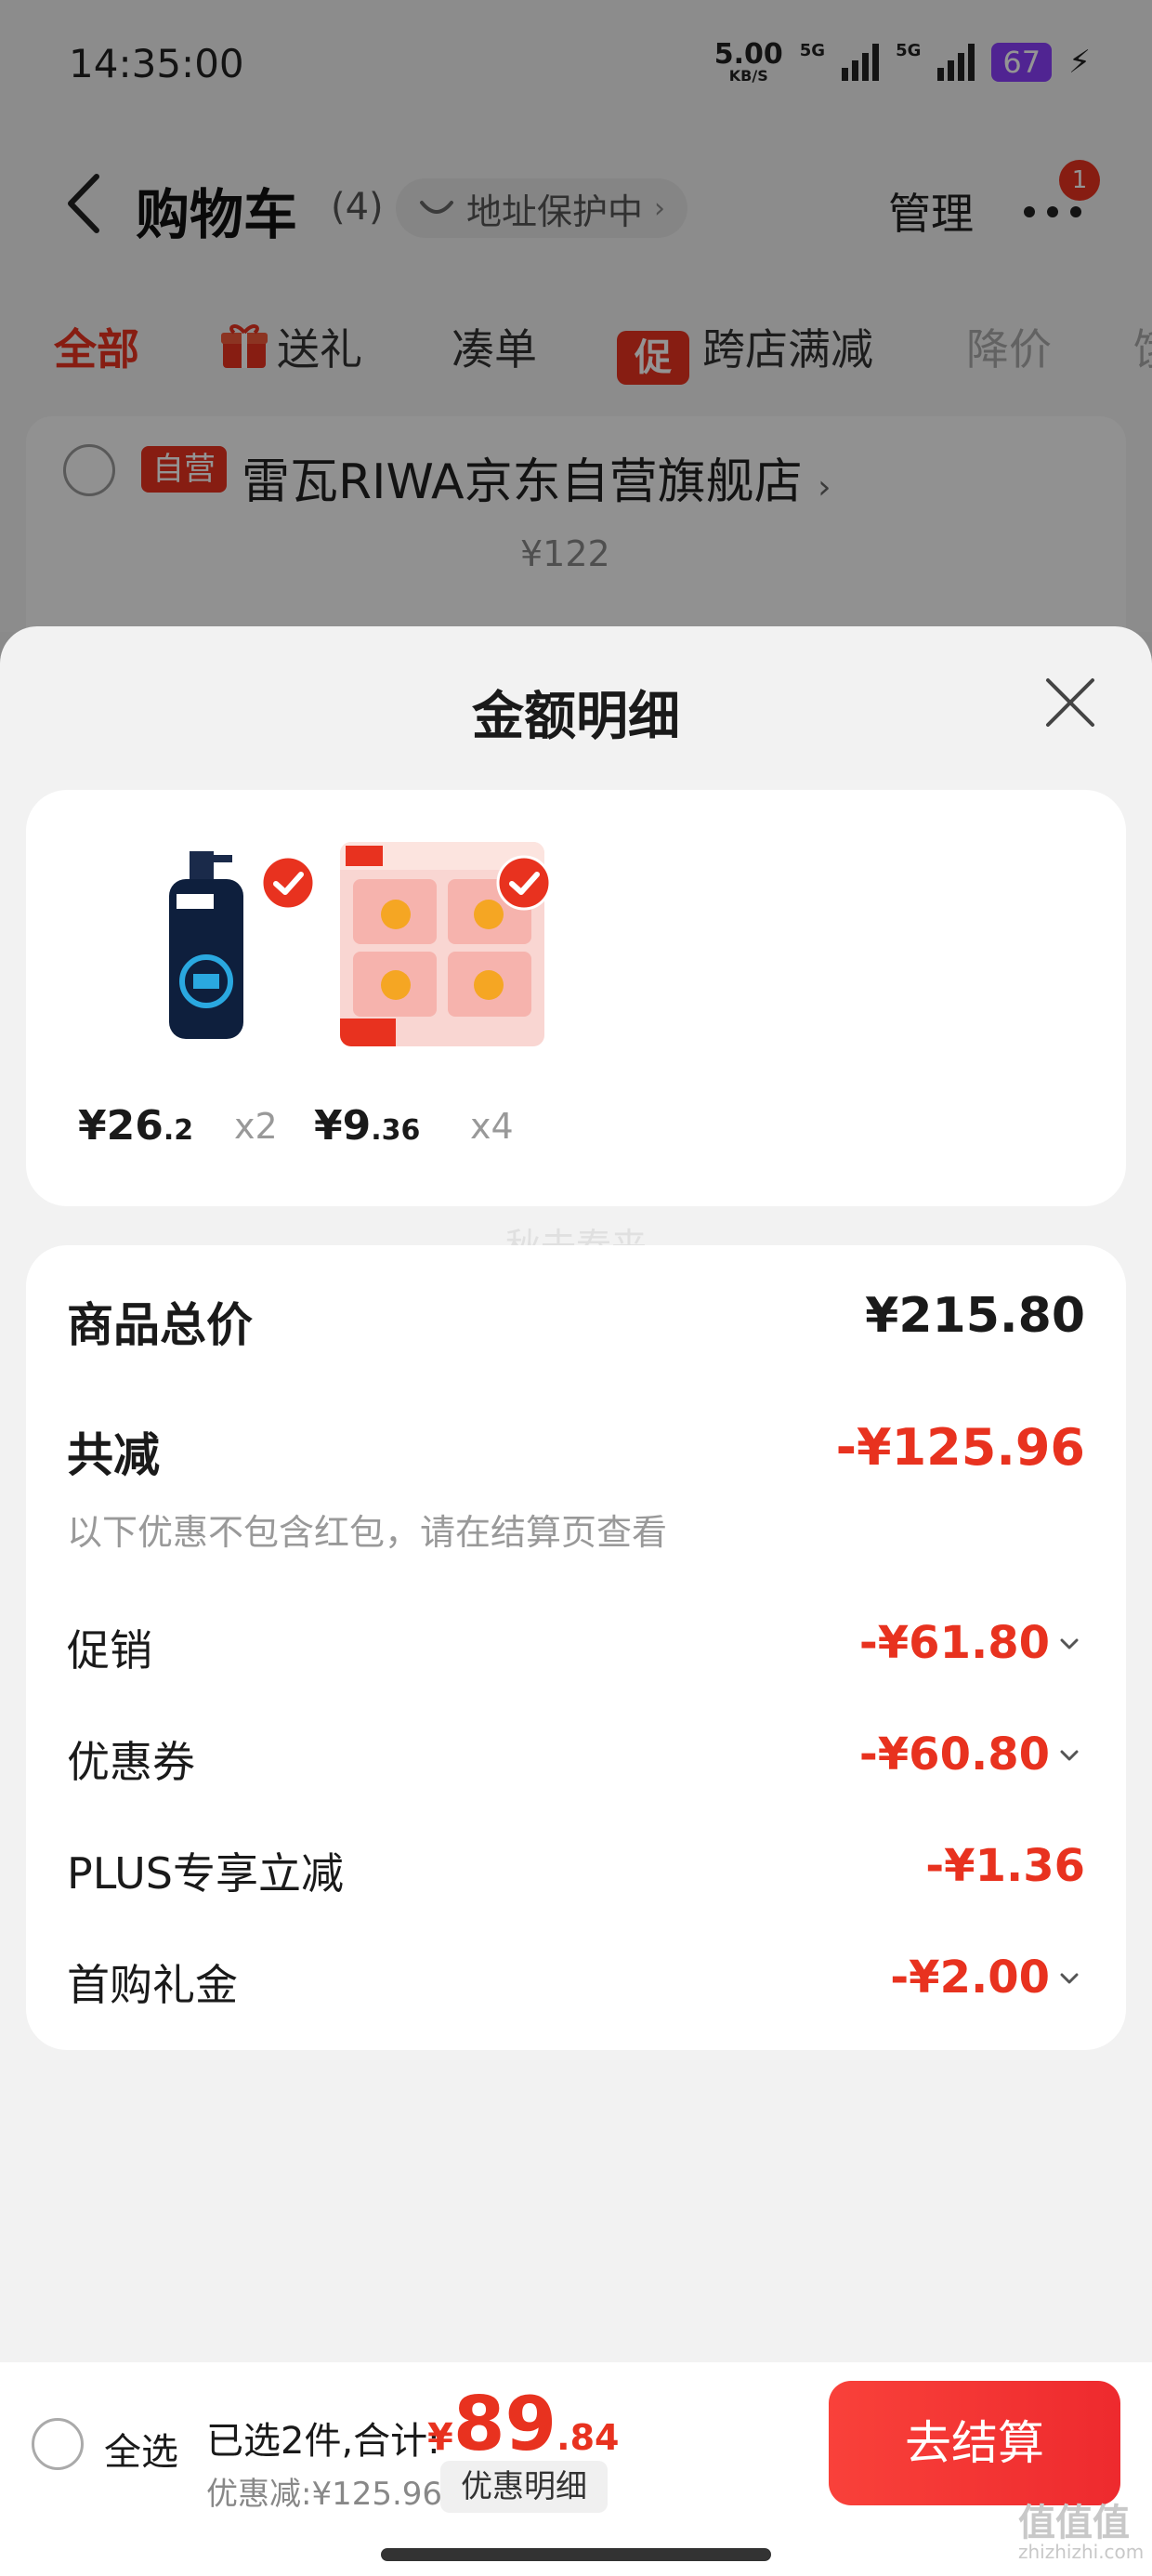 The width and height of the screenshot is (1152, 2576). What do you see at coordinates (109, 1650) in the screenshot?
I see `promotion-label: 促销` at bounding box center [109, 1650].